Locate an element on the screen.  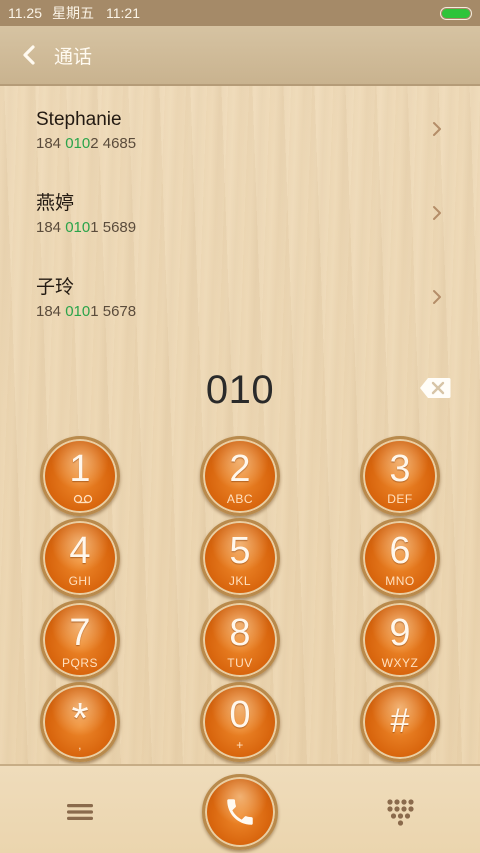
phone-icon is located at coordinates (240, 812).